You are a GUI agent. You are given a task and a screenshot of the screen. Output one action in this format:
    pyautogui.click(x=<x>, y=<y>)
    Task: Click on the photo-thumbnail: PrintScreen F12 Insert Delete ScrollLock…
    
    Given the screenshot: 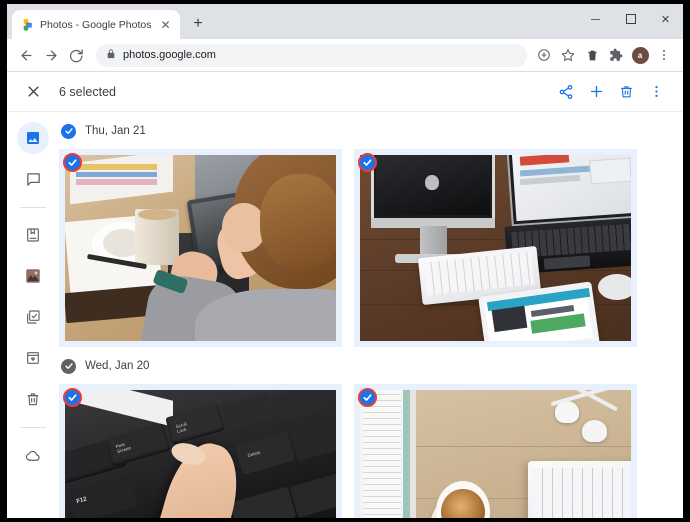 What is the action you would take?
    pyautogui.click(x=200, y=454)
    